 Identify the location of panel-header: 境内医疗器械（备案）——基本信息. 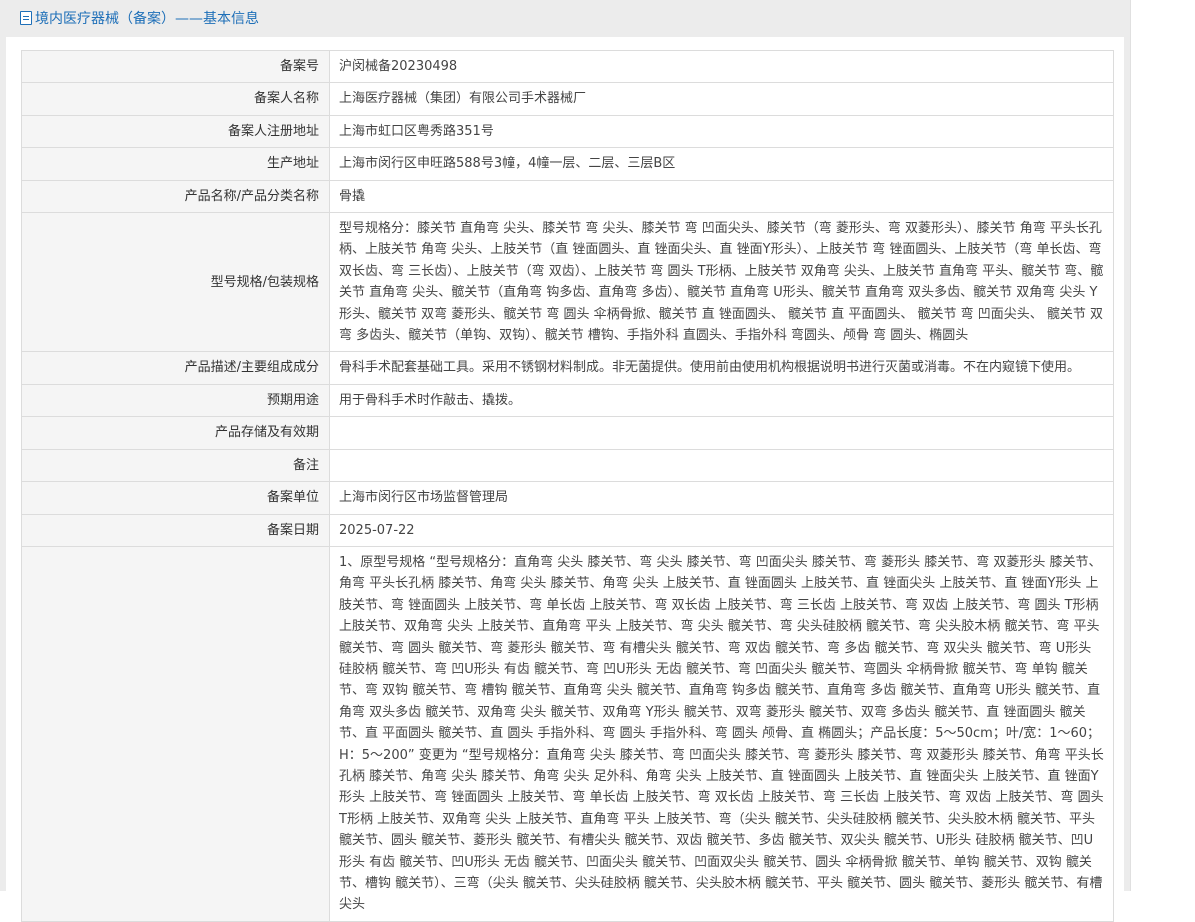
(565, 18).